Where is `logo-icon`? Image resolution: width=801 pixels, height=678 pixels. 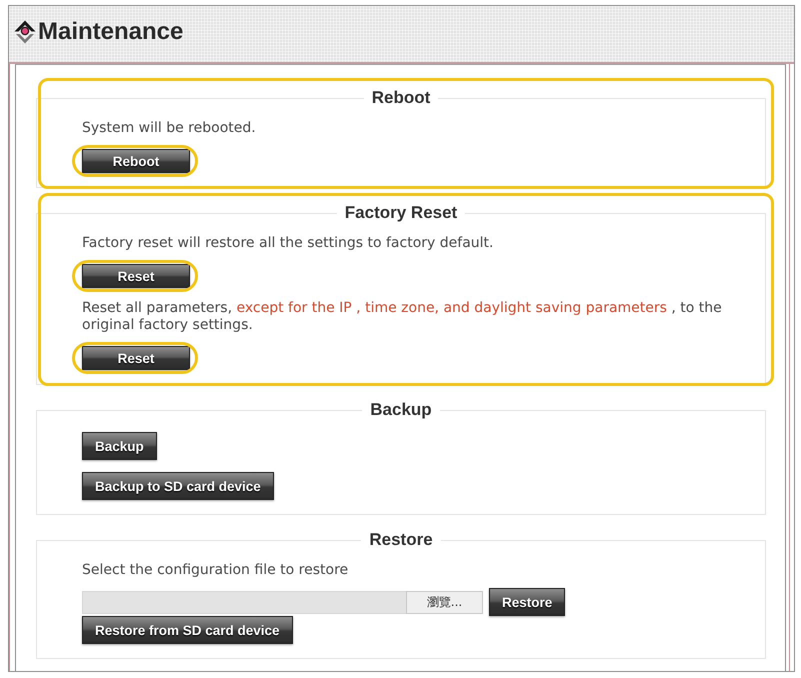
logo-icon is located at coordinates (25, 32).